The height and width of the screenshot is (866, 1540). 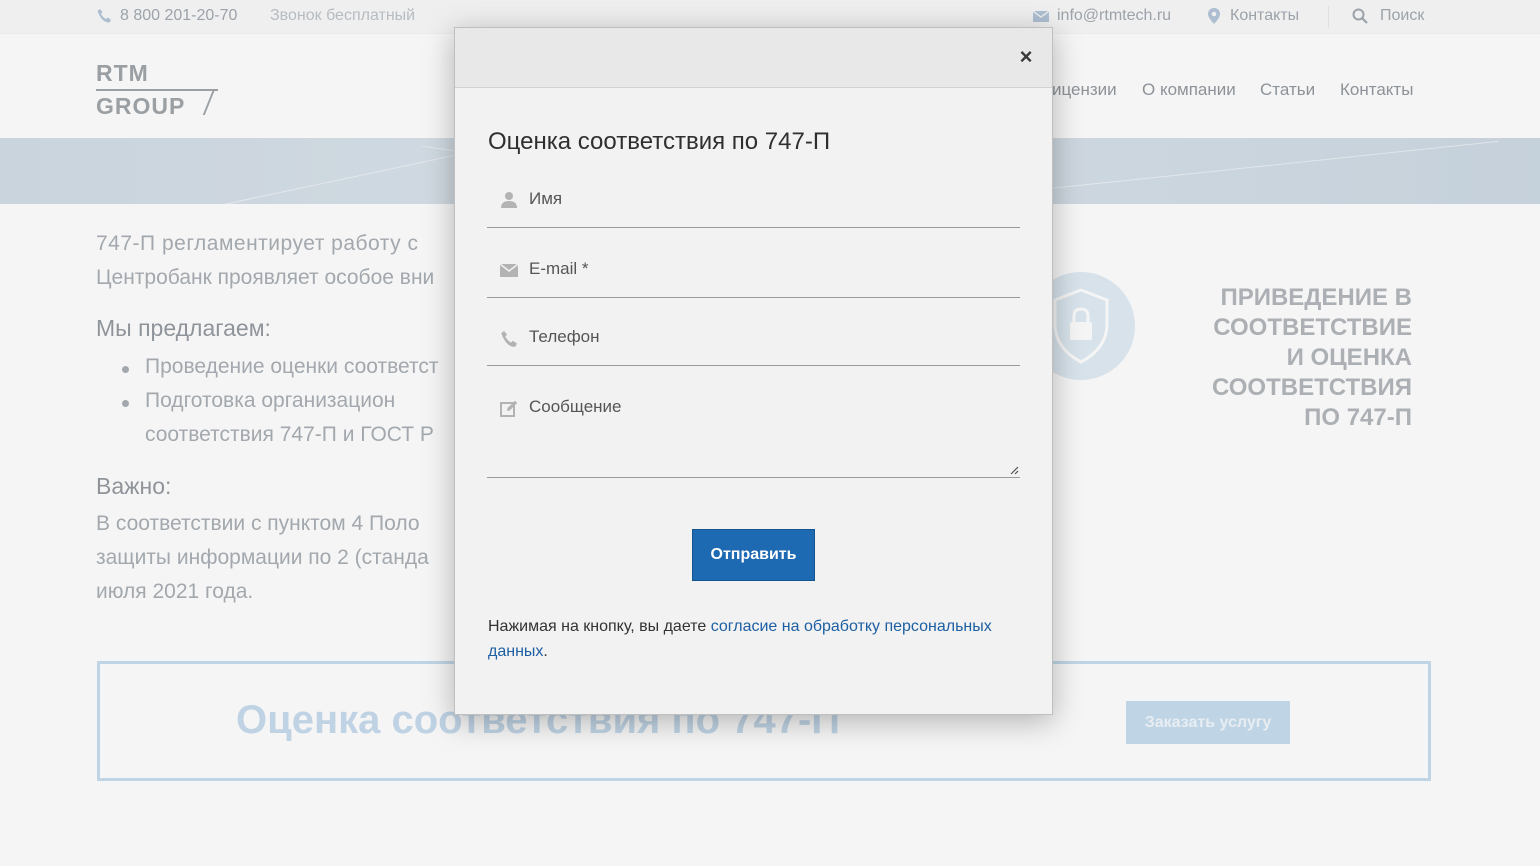 What do you see at coordinates (599, 626) in the screenshot?
I see `consent-text: Нажимая на кнопку, вы даете` at bounding box center [599, 626].